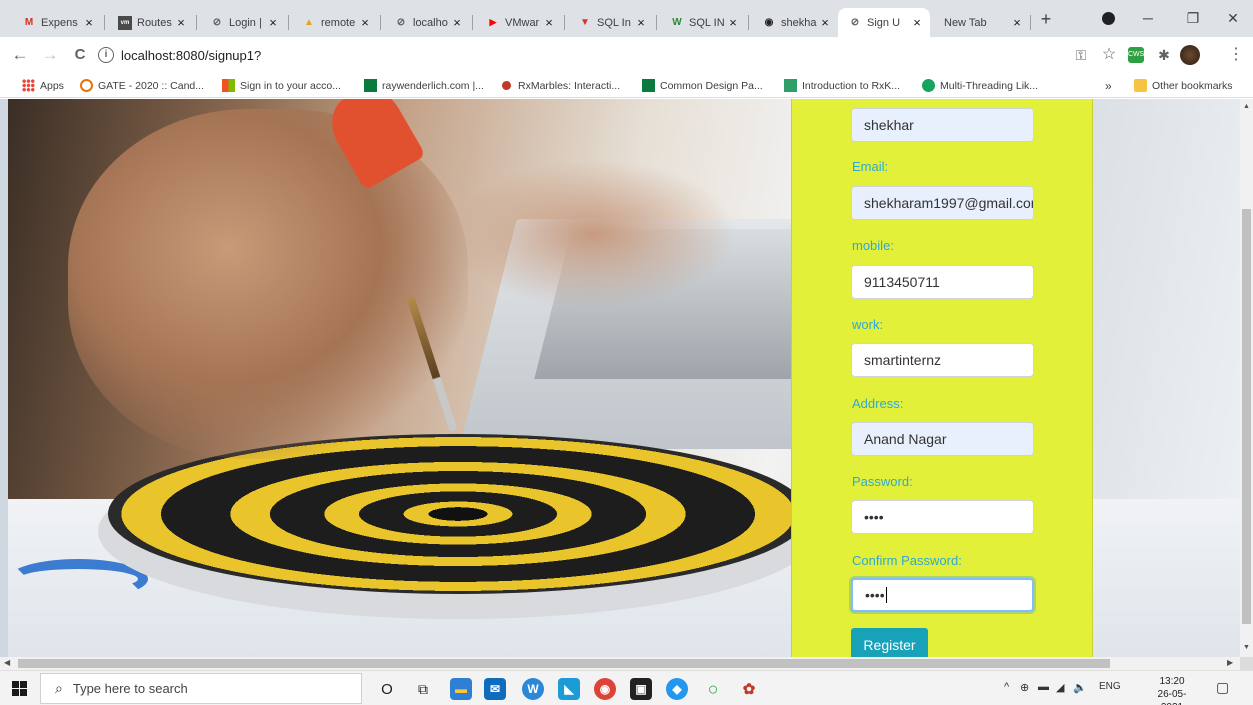 The height and width of the screenshot is (705, 1253). Describe the element at coordinates (1108, 18) in the screenshot. I see `profile-icon` at that location.